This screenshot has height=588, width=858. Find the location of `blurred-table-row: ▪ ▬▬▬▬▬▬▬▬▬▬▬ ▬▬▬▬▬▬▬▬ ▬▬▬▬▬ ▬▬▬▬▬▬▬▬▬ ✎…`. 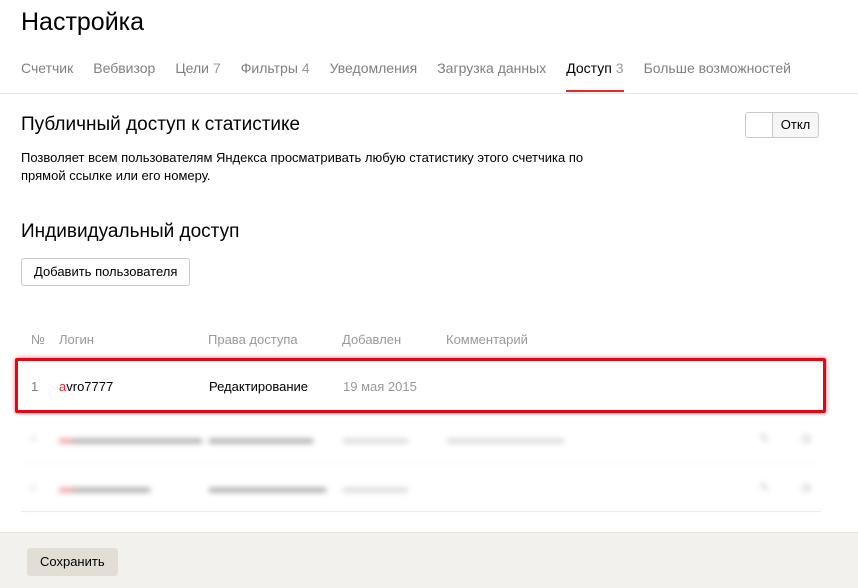

blurred-table-row: ▪ ▬▬▬▬▬▬▬▬▬▬▬ ▬▬▬▬▬▬▬▬ ▬▬▬▬▬ ▬▬▬▬▬▬▬▬▬ ✎… is located at coordinates (421, 438).